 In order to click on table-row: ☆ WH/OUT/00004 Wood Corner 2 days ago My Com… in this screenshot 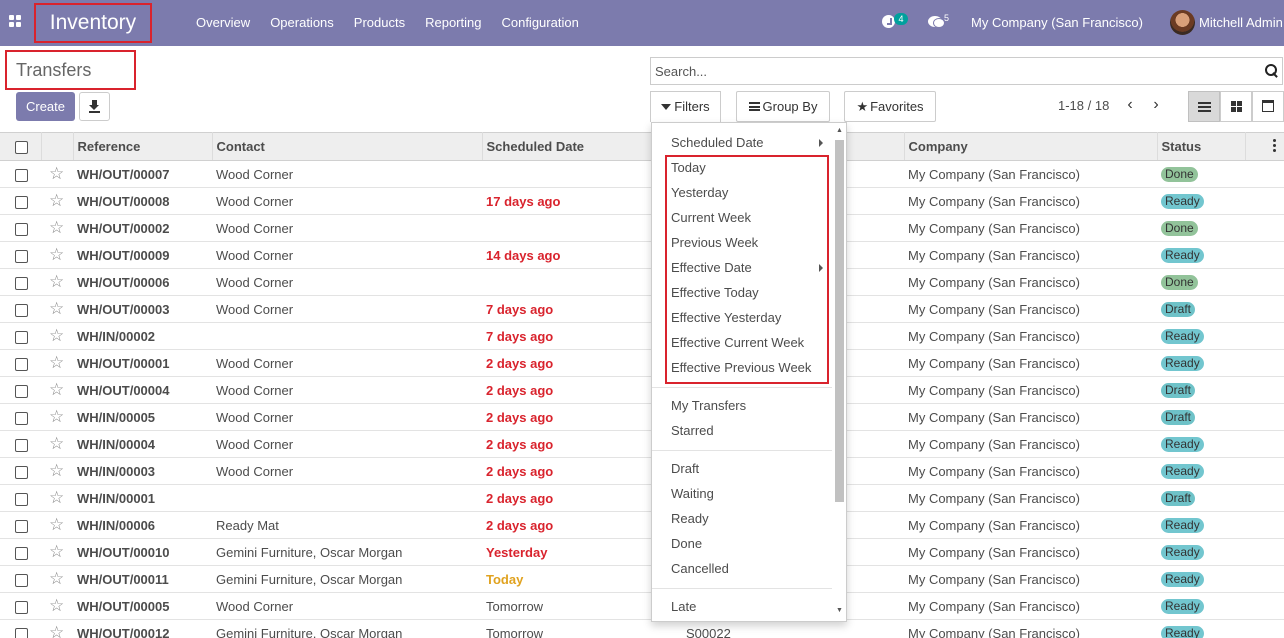, I will do `click(642, 390)`.